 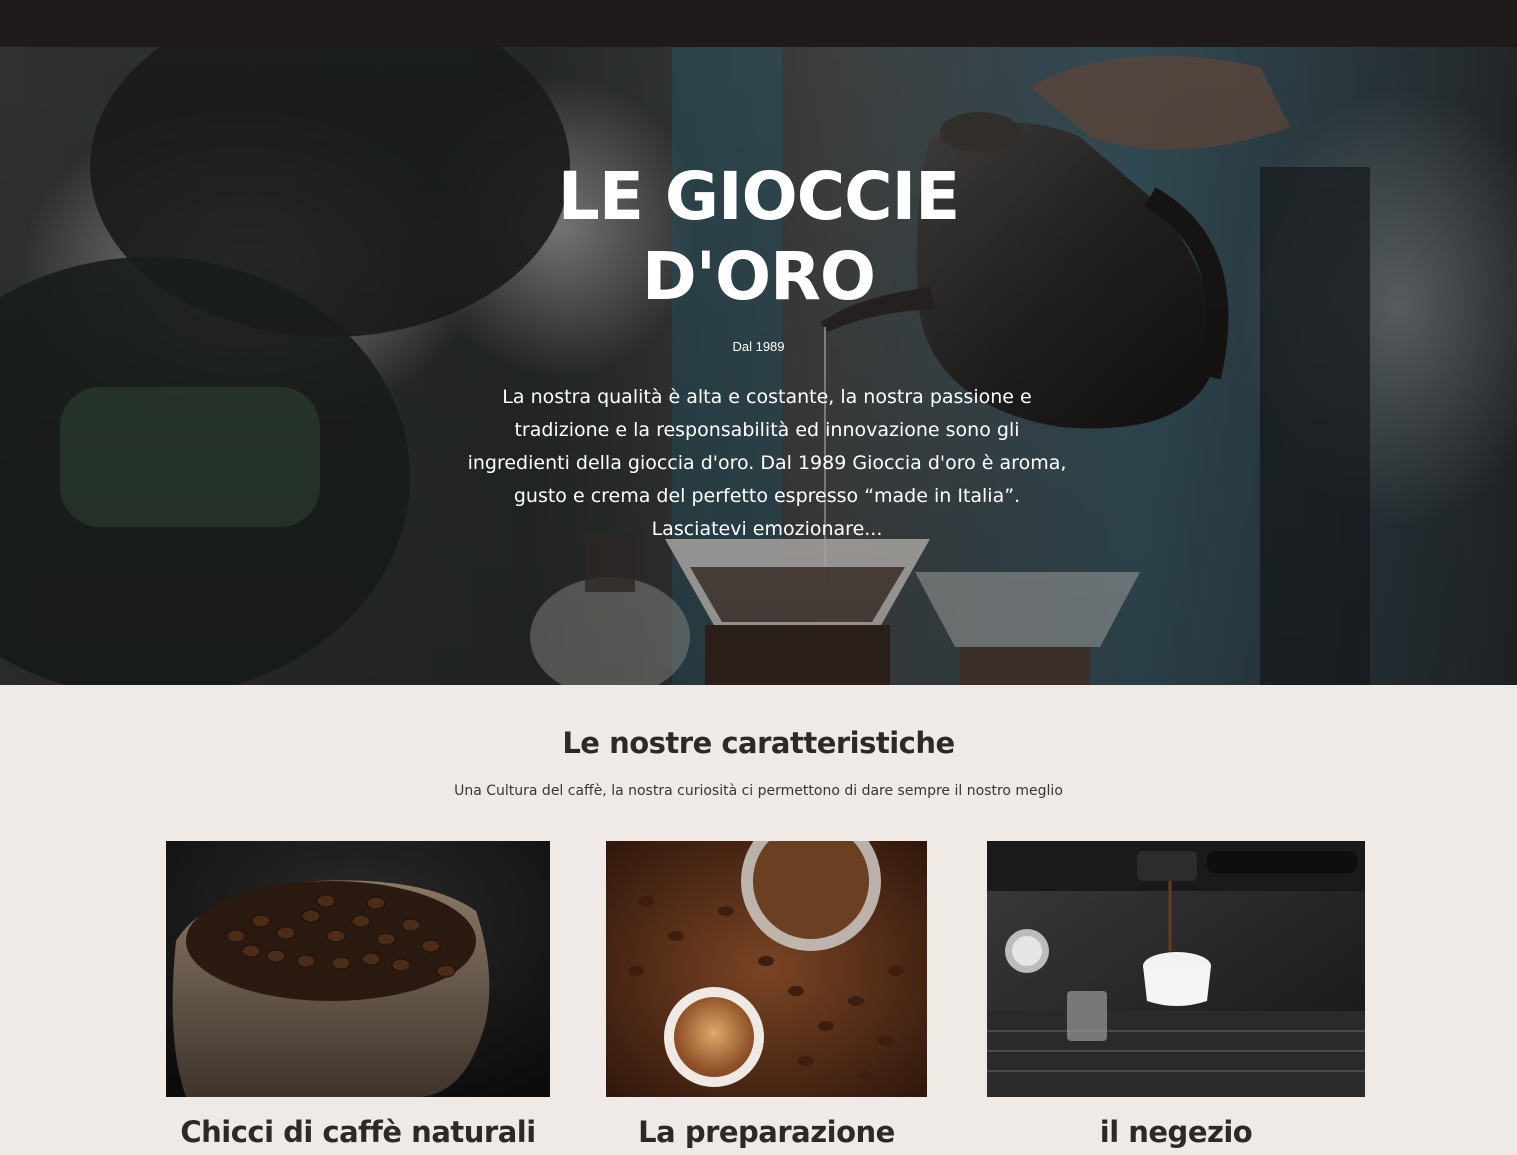 What do you see at coordinates (758, 276) in the screenshot?
I see `hero-title-line-2: D'ORO` at bounding box center [758, 276].